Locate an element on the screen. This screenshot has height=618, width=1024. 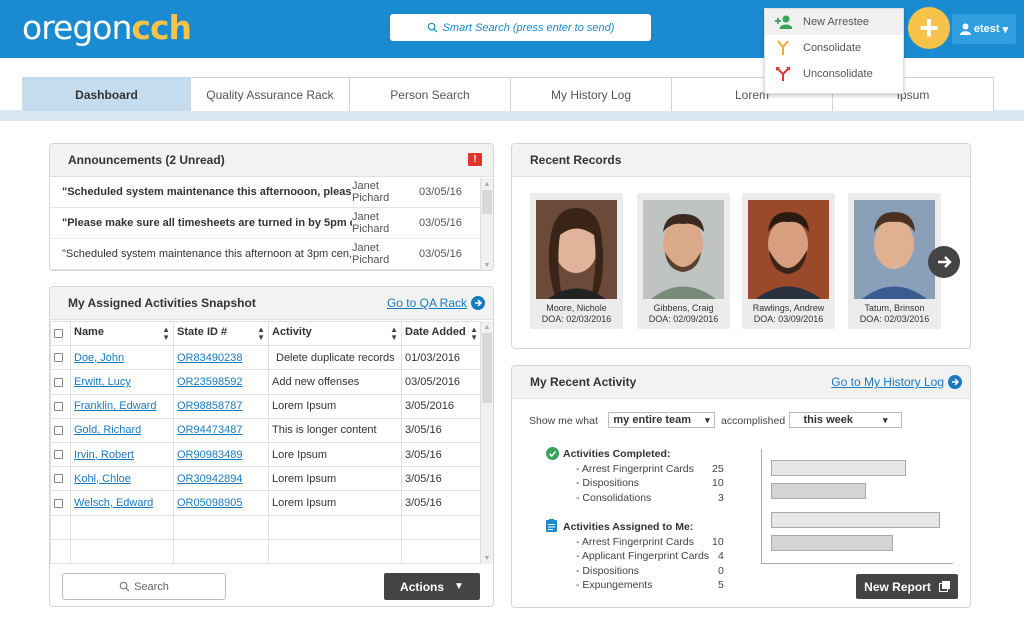
merge-icon is located at coordinates (783, 47).